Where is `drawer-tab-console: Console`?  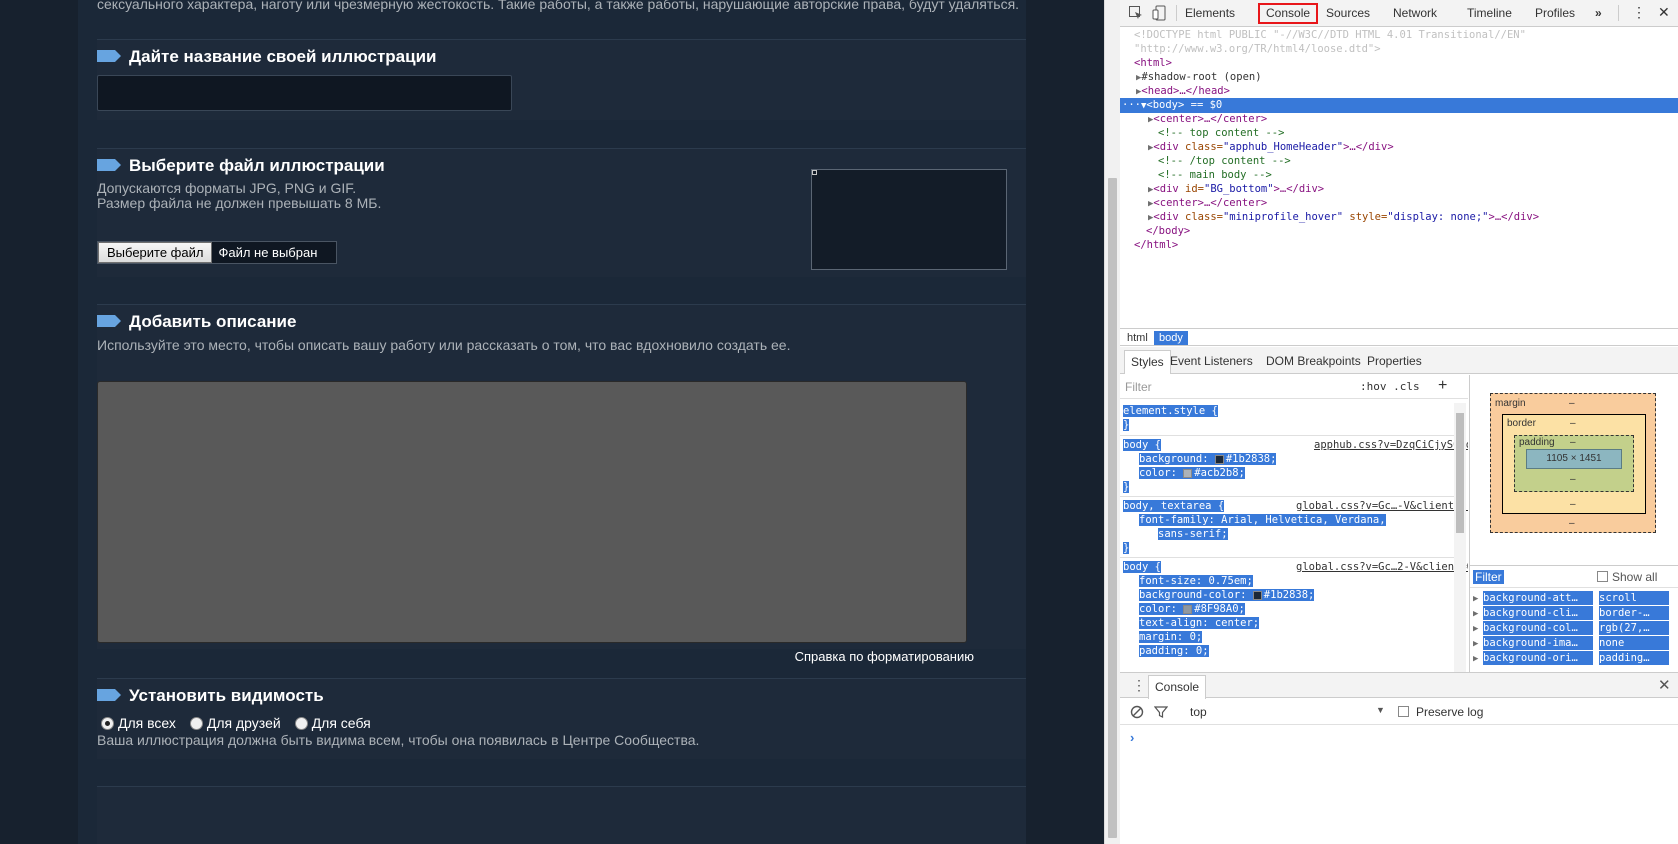 drawer-tab-console: Console is located at coordinates (1177, 687).